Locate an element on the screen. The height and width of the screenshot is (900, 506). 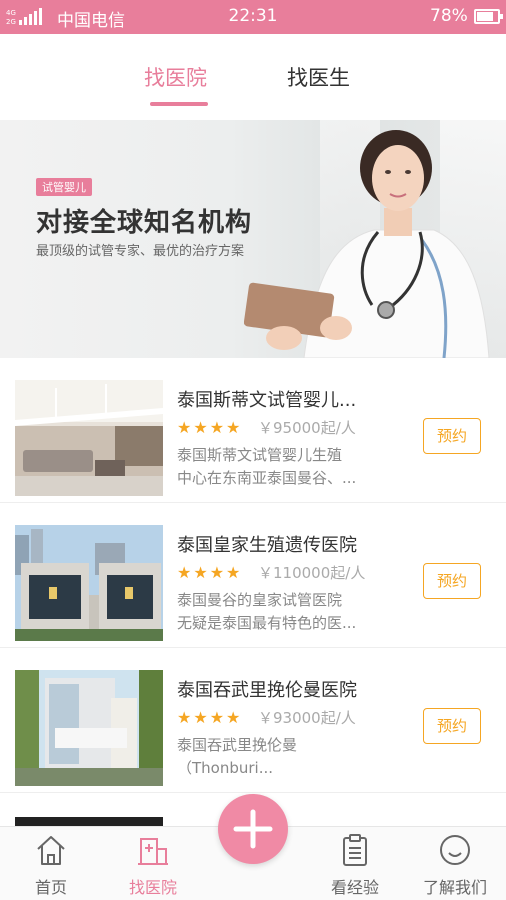
hospital-icon is located at coordinates (153, 851).